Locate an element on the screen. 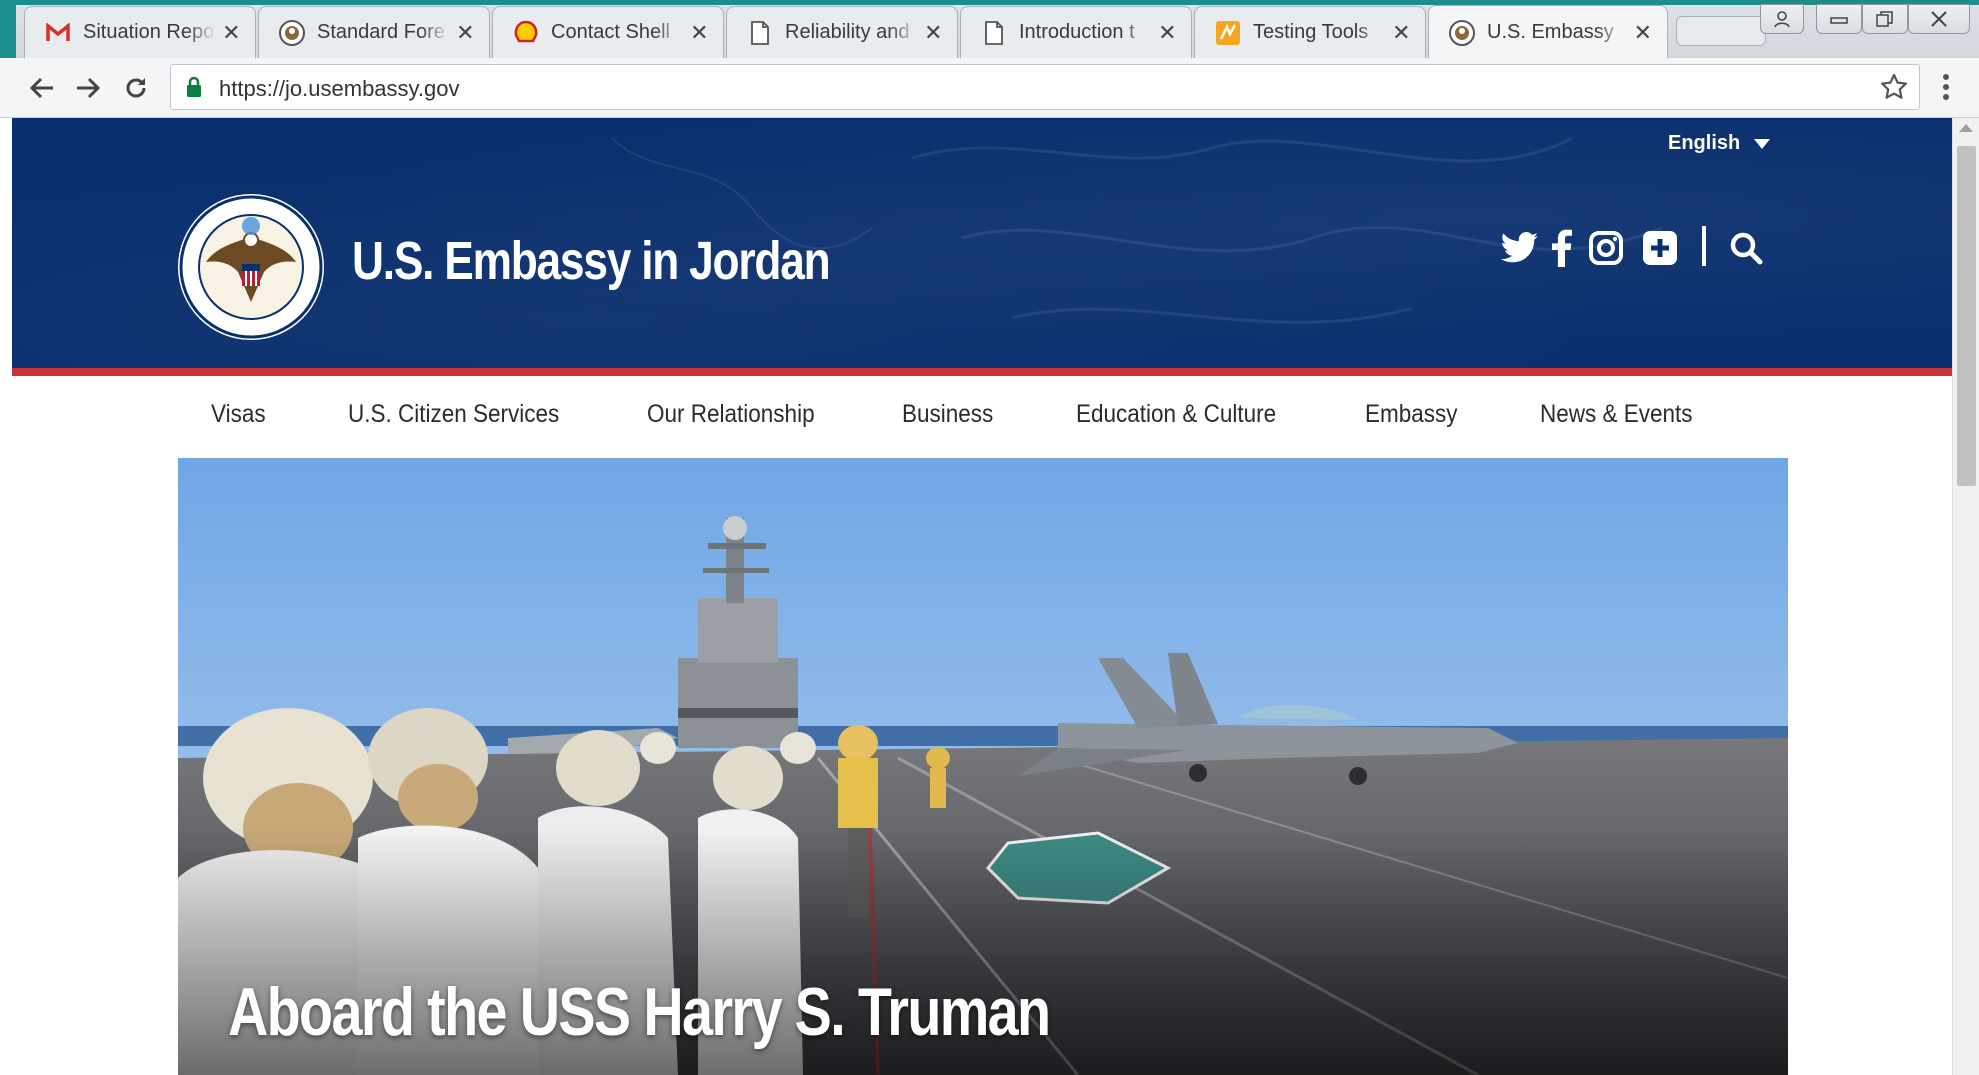 The image size is (1979, 1075). gmail-icon is located at coordinates (58, 33).